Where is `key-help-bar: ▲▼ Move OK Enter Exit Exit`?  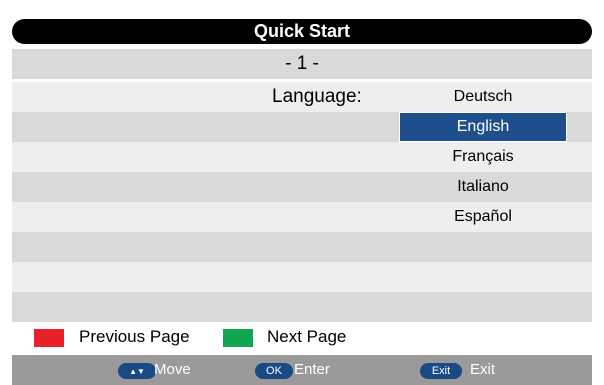
key-help-bar: ▲▼ Move OK Enter Exit Exit is located at coordinates (302, 370).